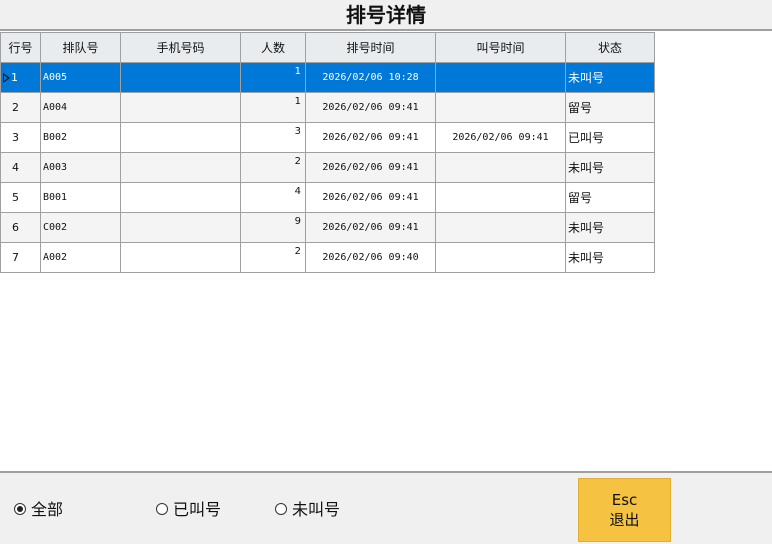 This screenshot has width=772, height=544. I want to click on filter-all-radio: 全部, so click(38, 510).